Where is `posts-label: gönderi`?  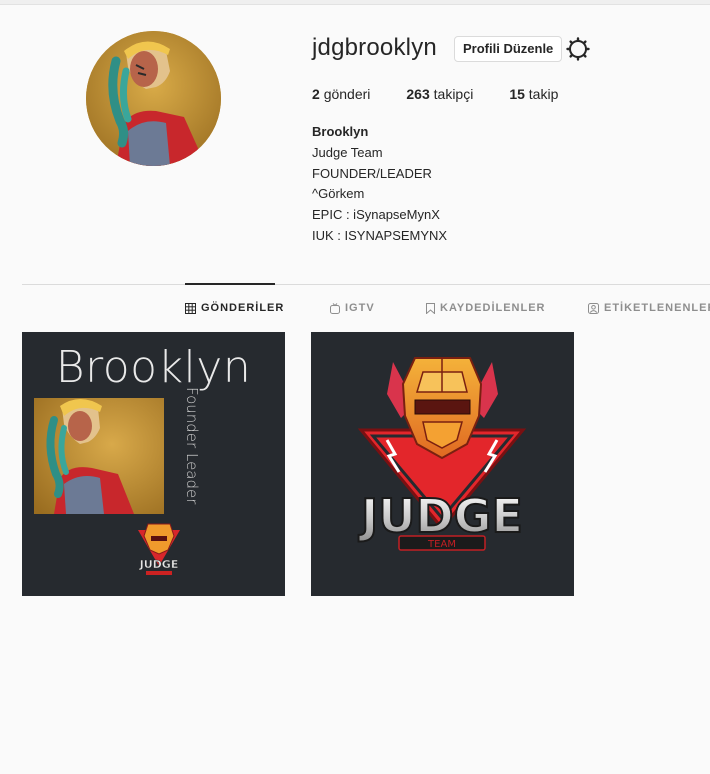 posts-label: gönderi is located at coordinates (347, 94).